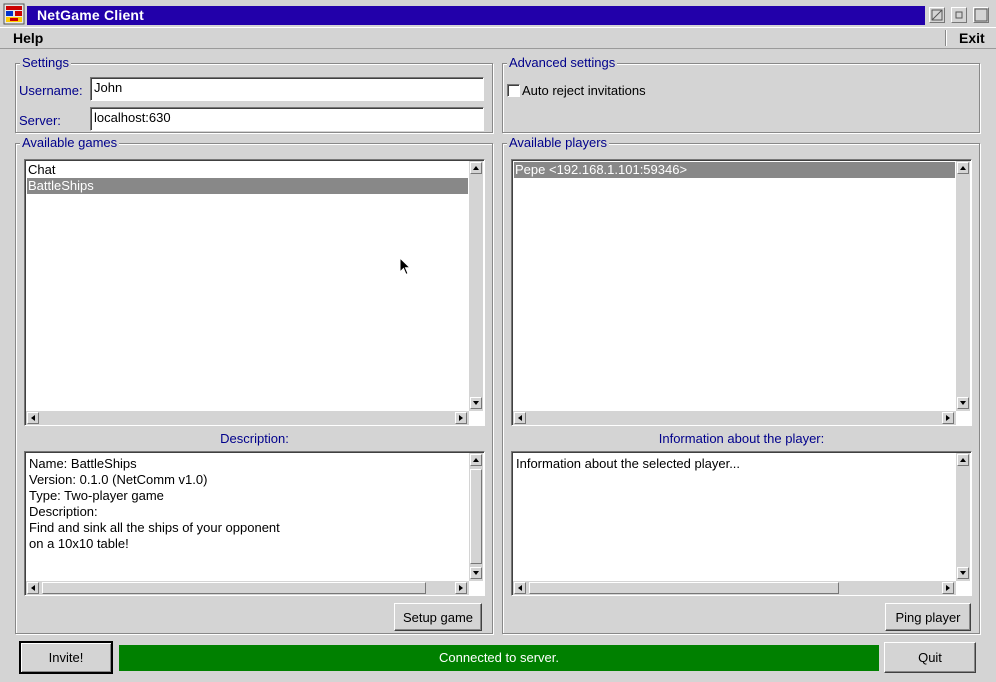 The height and width of the screenshot is (682, 996). I want to click on minimize-icon, so click(959, 15).